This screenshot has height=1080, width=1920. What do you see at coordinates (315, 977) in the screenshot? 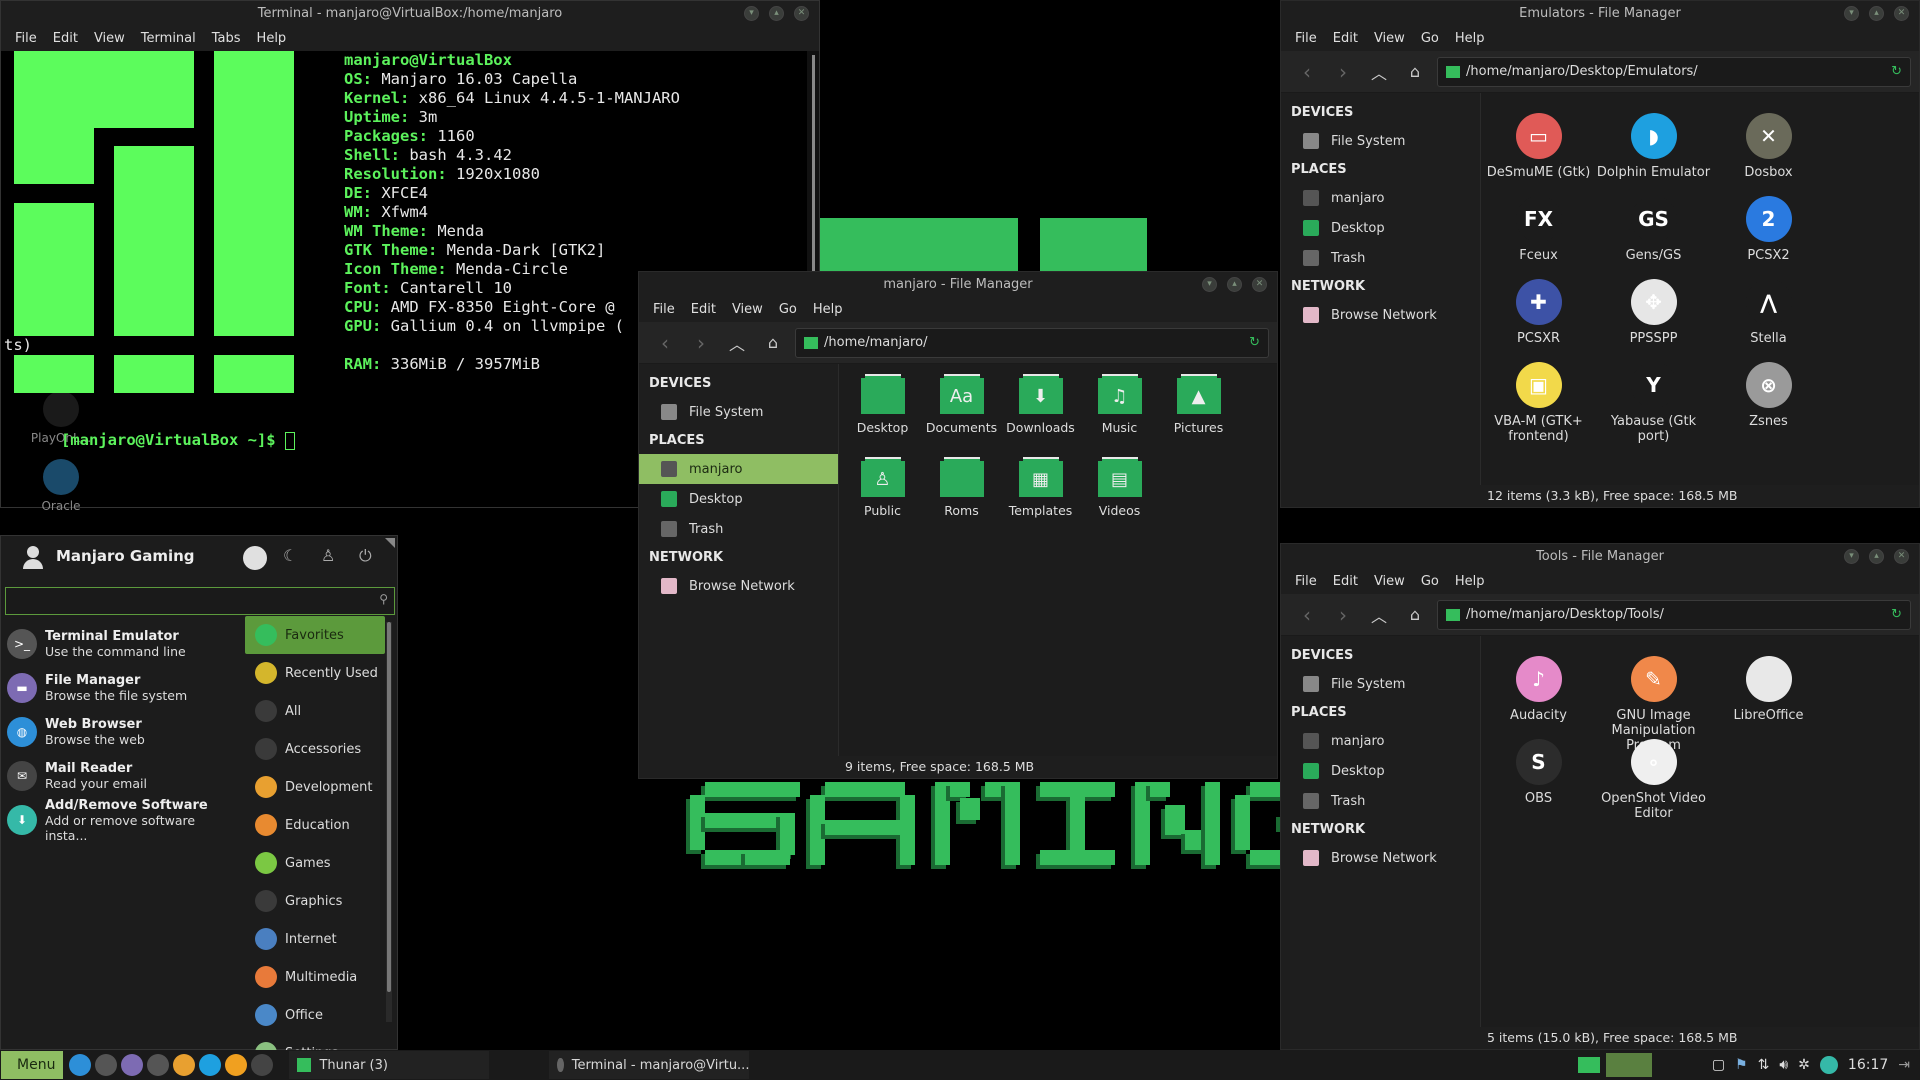
I see `category-item: Multimedia` at bounding box center [315, 977].